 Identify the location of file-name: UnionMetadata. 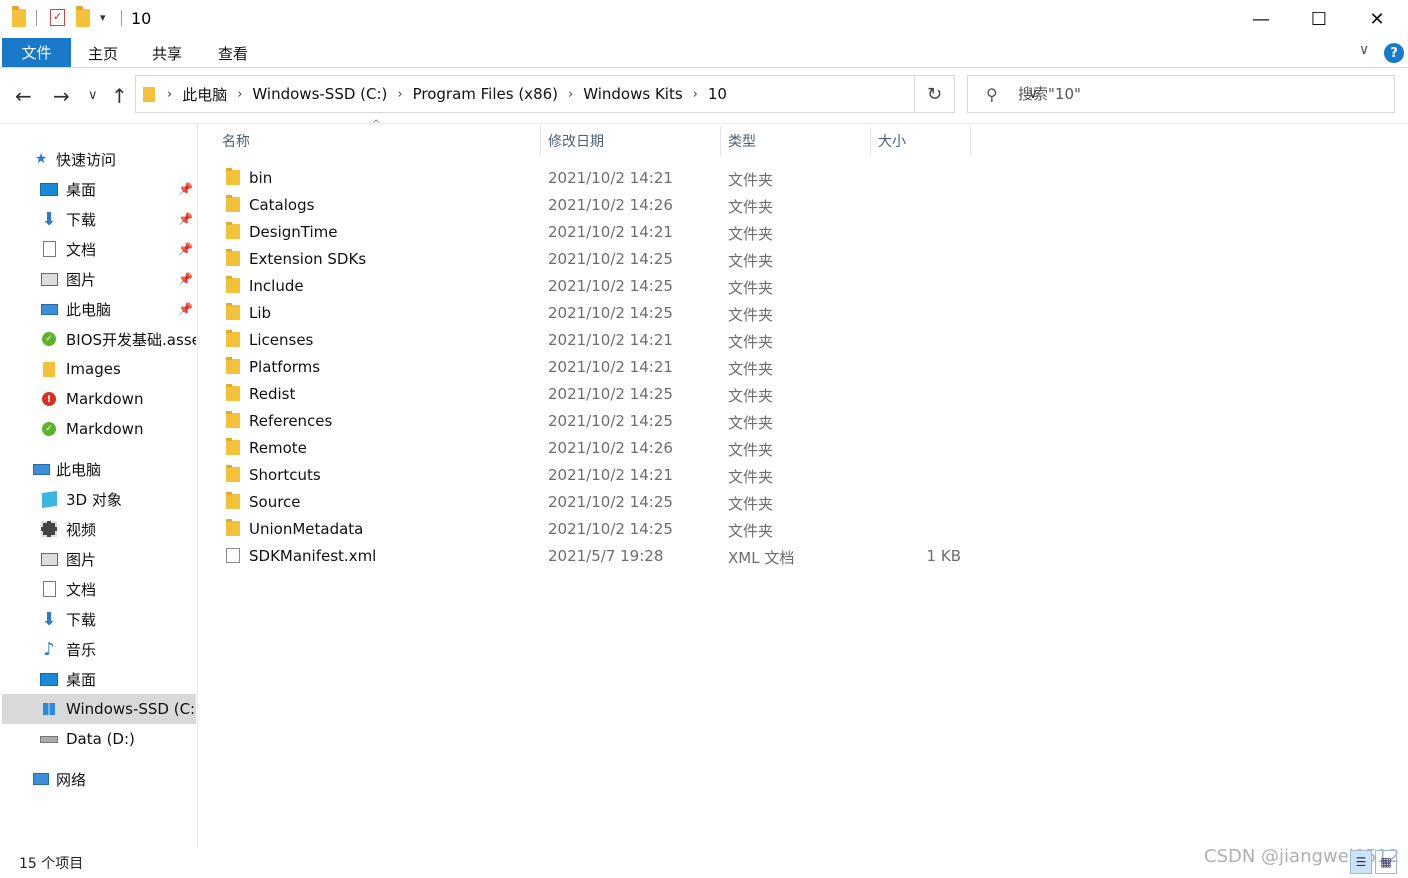
(306, 529).